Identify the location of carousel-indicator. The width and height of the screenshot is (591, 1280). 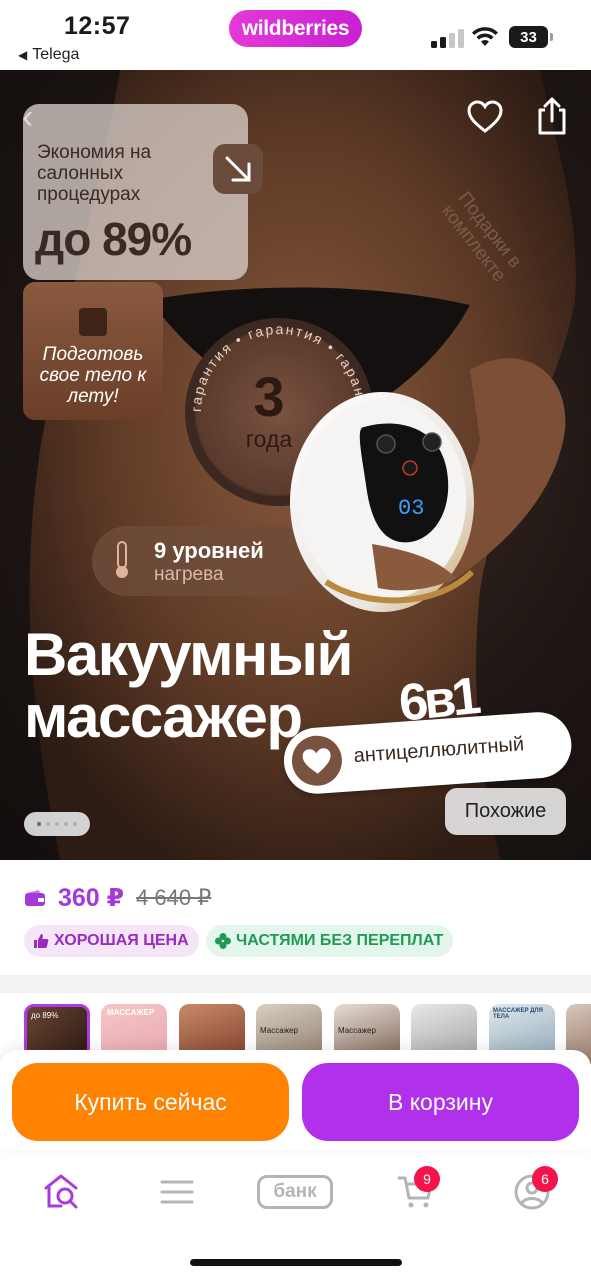
(57, 824).